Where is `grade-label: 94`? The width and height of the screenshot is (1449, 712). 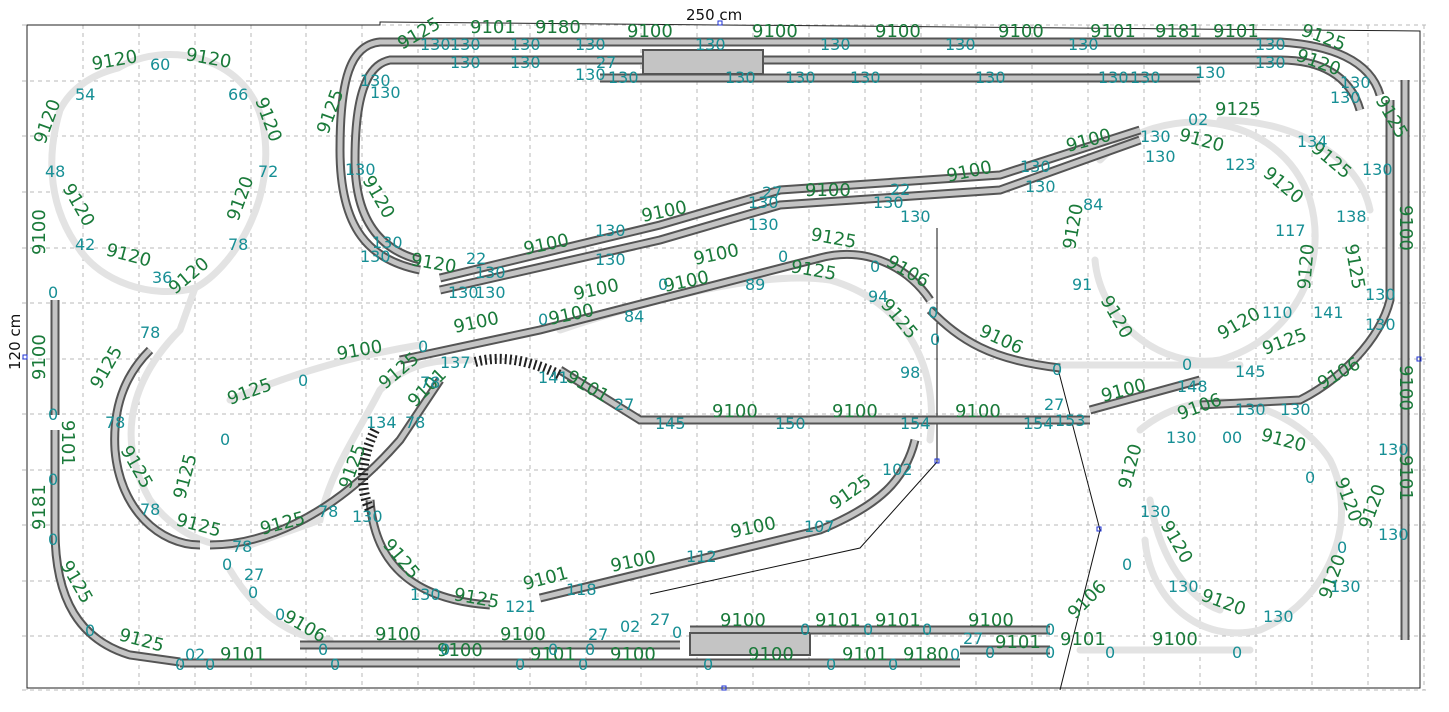 grade-label: 94 is located at coordinates (878, 296).